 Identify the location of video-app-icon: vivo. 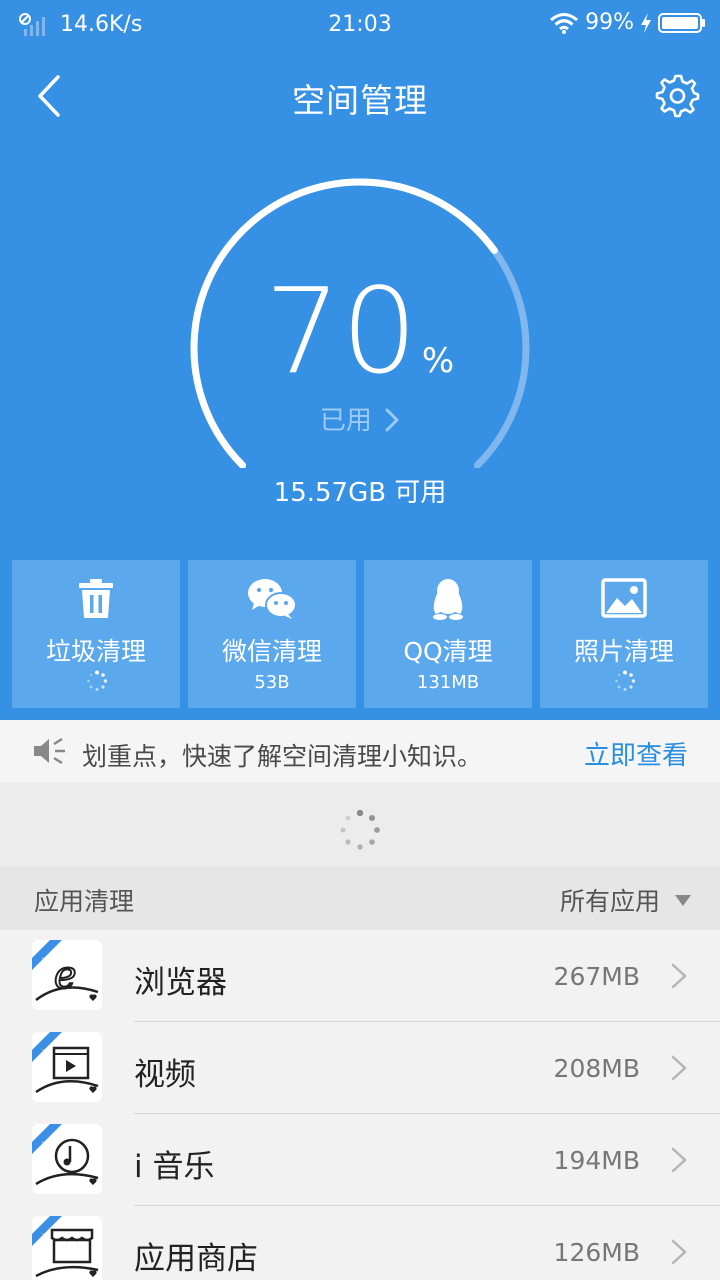
(67, 1067).